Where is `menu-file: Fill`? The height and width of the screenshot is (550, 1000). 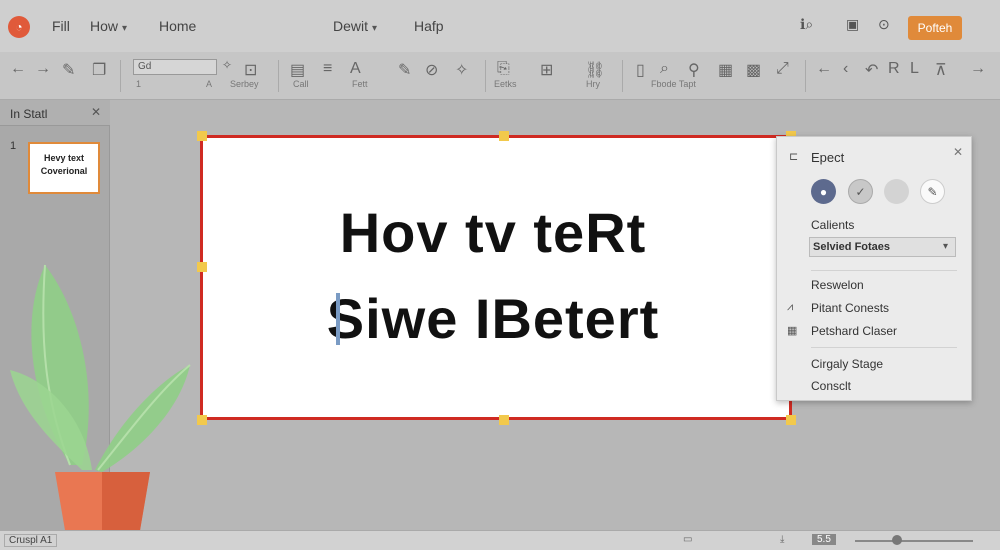 menu-file: Fill is located at coordinates (61, 26).